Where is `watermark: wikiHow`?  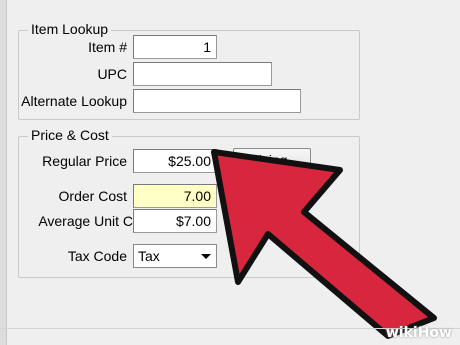
watermark: wikiHow is located at coordinates (419, 333).